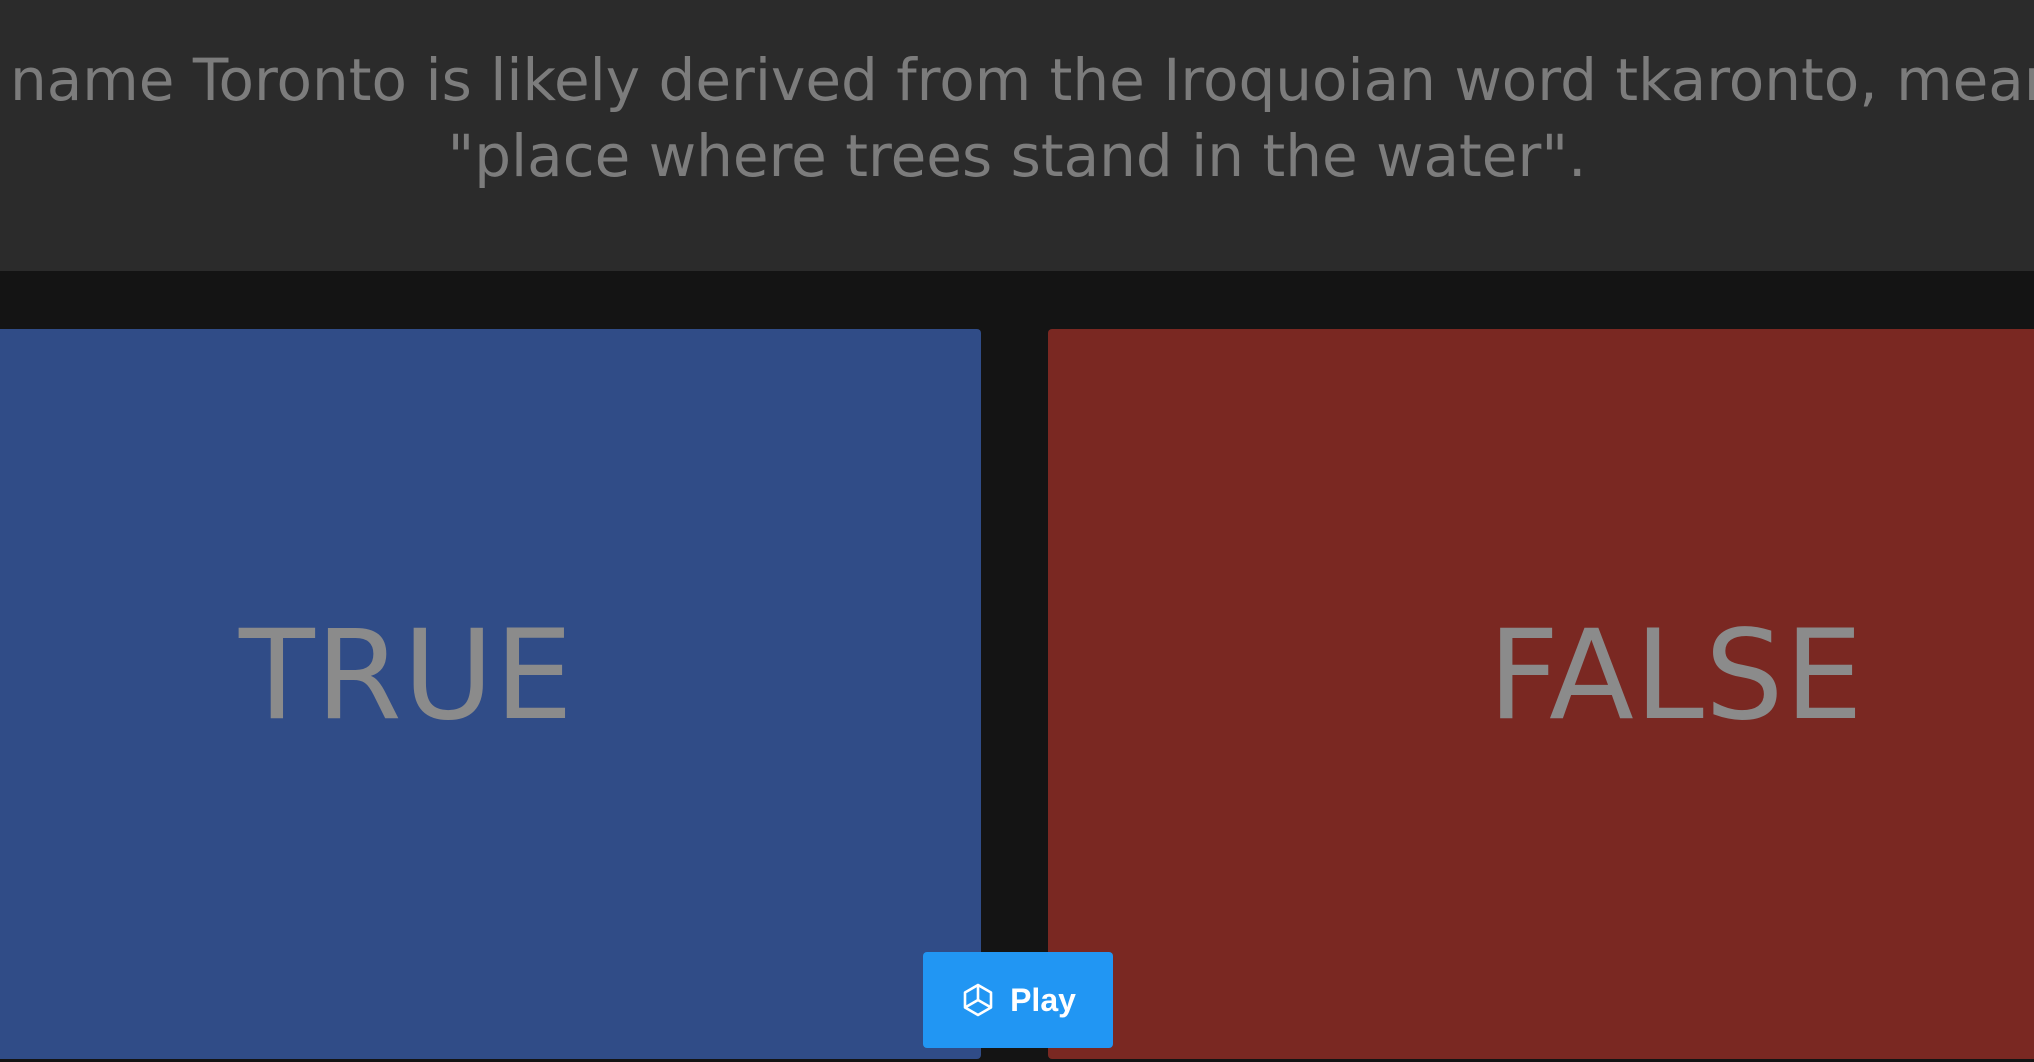 The width and height of the screenshot is (2034, 1062). Describe the element at coordinates (978, 1000) in the screenshot. I see `unity-logo-icon` at that location.